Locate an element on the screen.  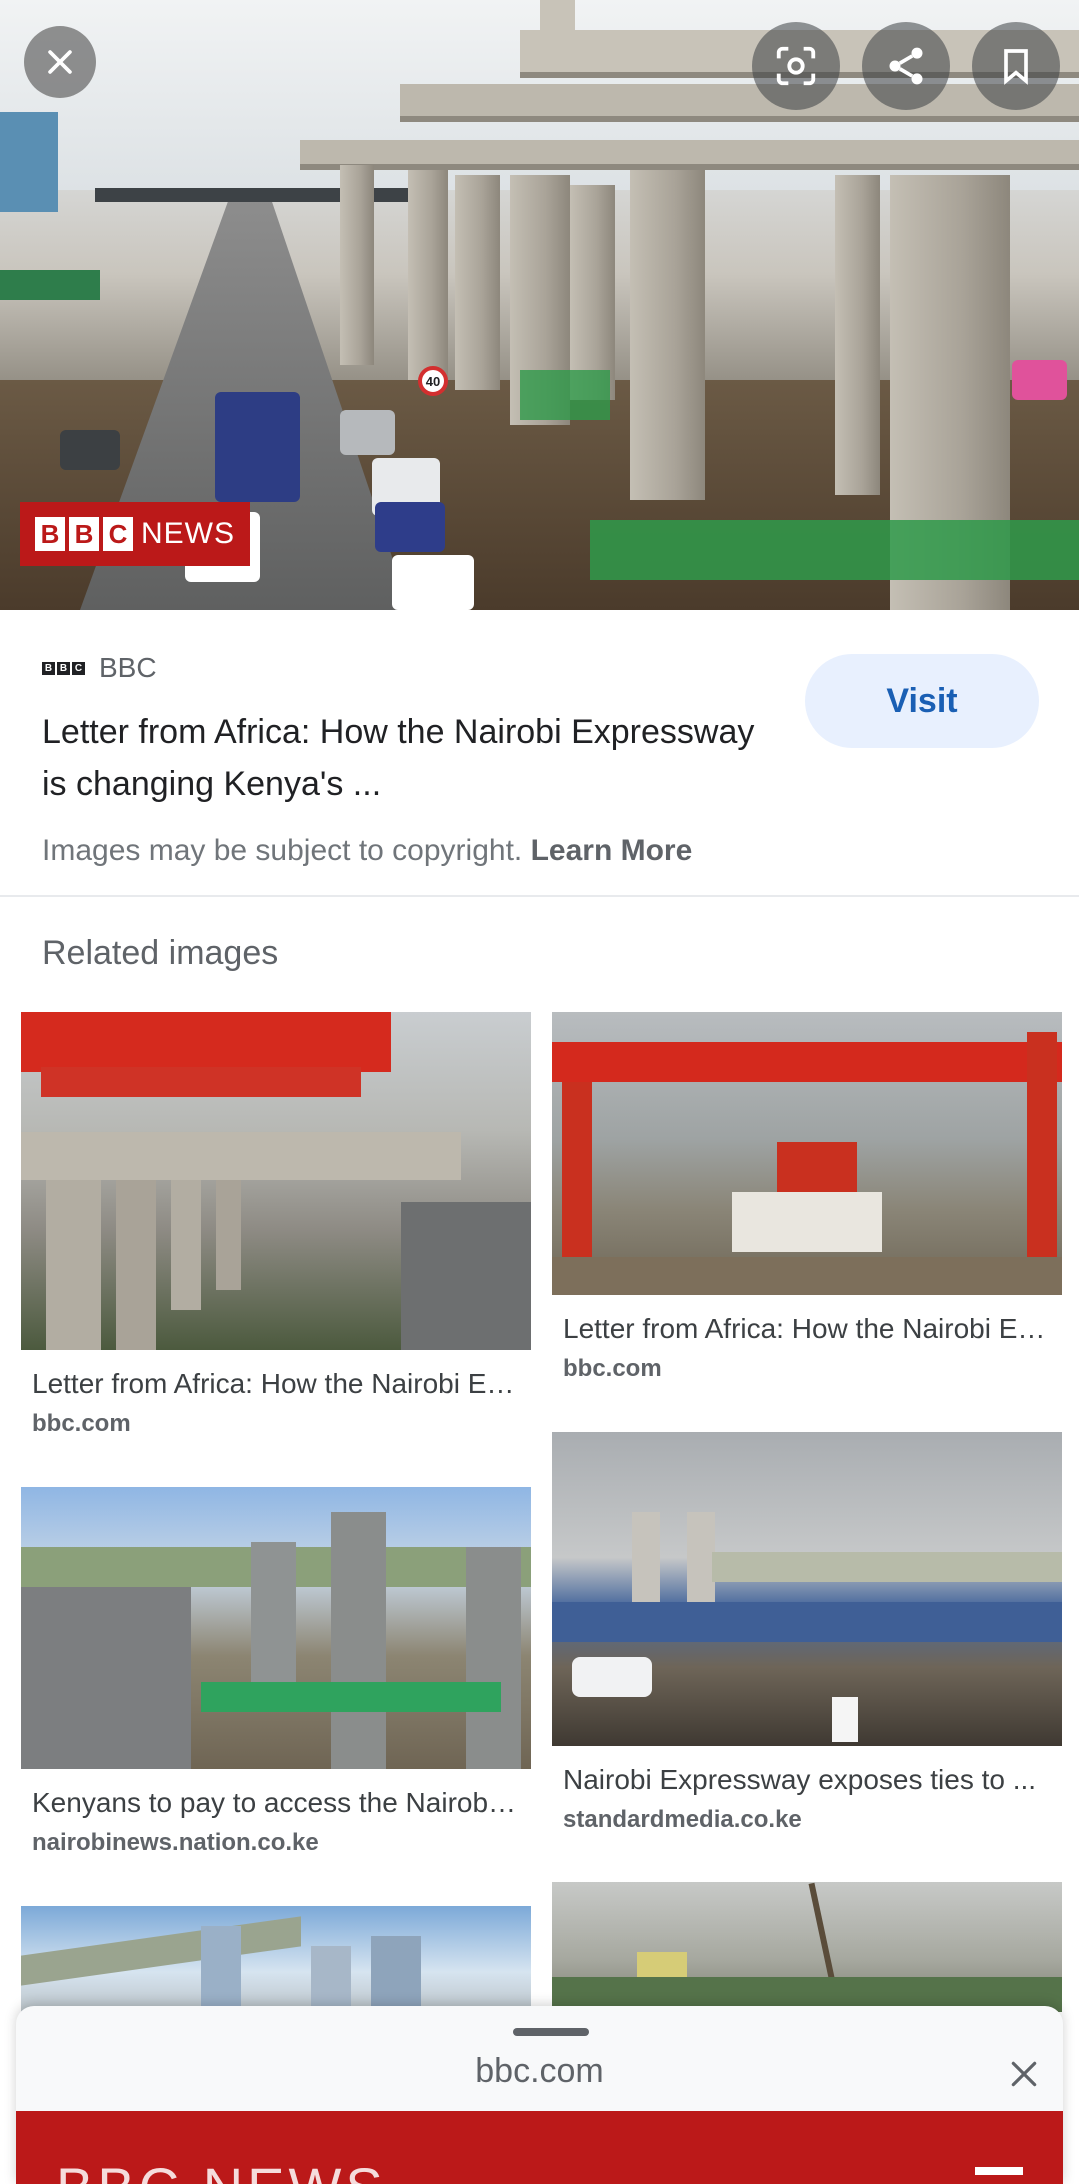
source-row: B B C BBC is located at coordinates (99, 668).